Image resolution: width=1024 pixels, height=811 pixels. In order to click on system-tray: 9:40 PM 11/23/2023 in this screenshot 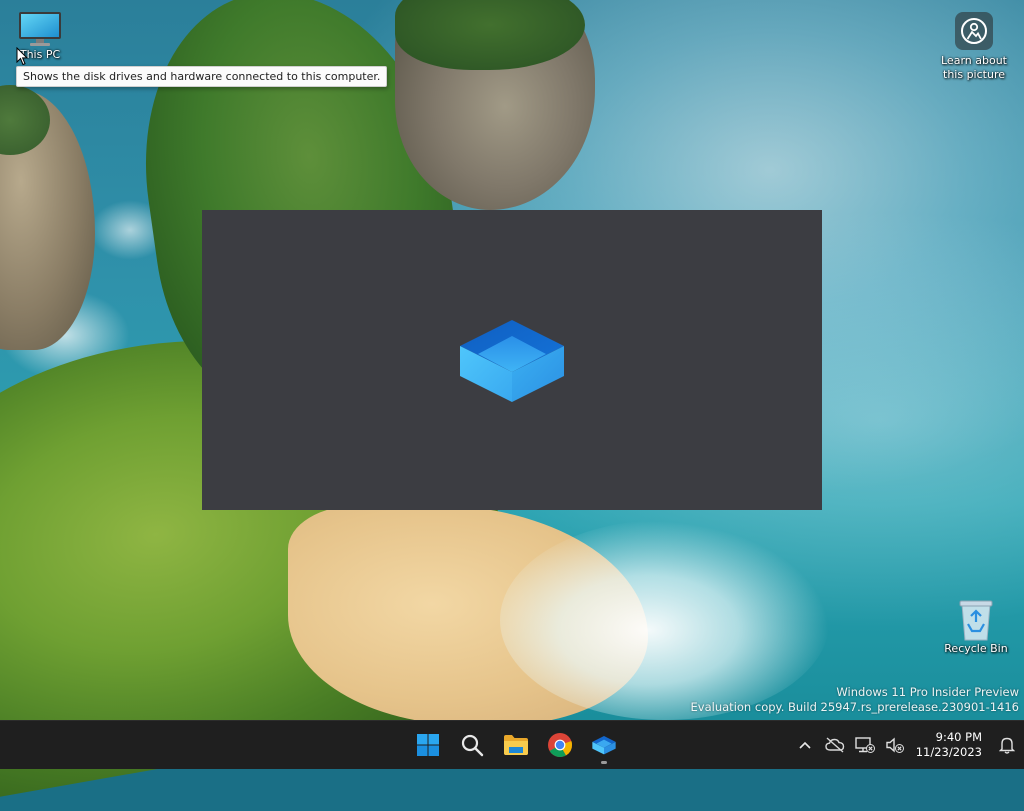, I will do `click(907, 745)`.